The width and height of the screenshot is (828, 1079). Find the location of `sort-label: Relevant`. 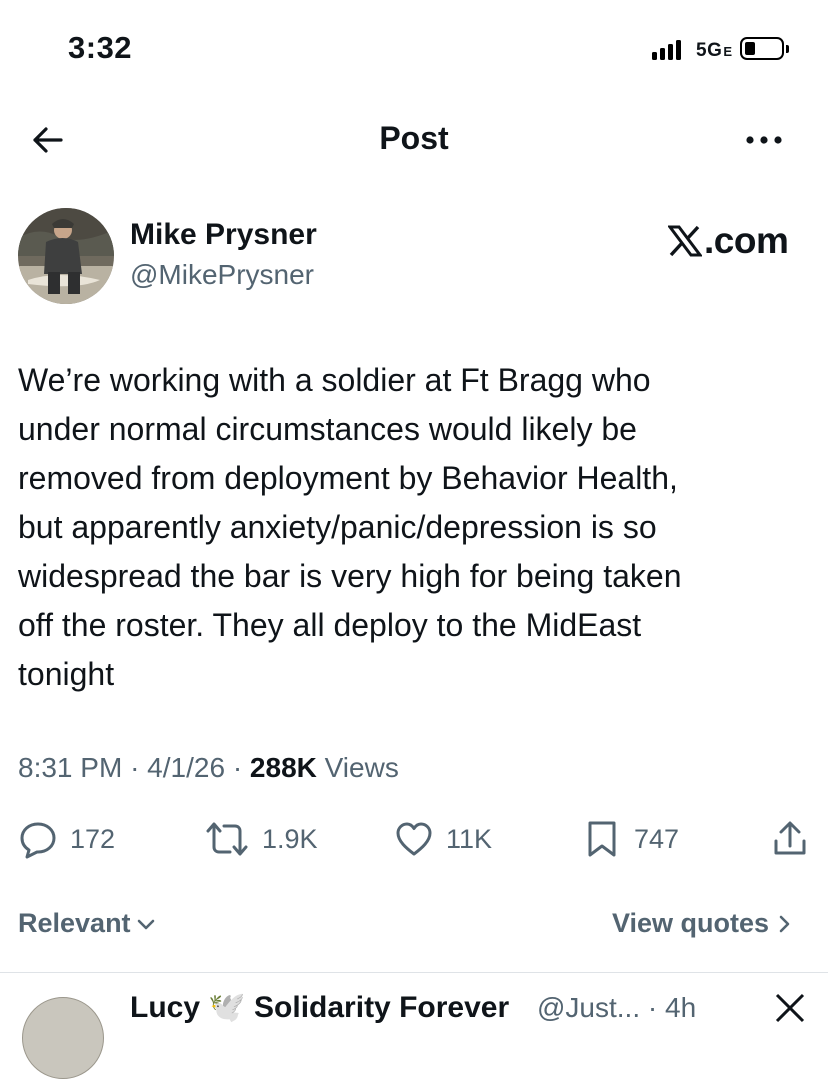

sort-label: Relevant is located at coordinates (74, 923).